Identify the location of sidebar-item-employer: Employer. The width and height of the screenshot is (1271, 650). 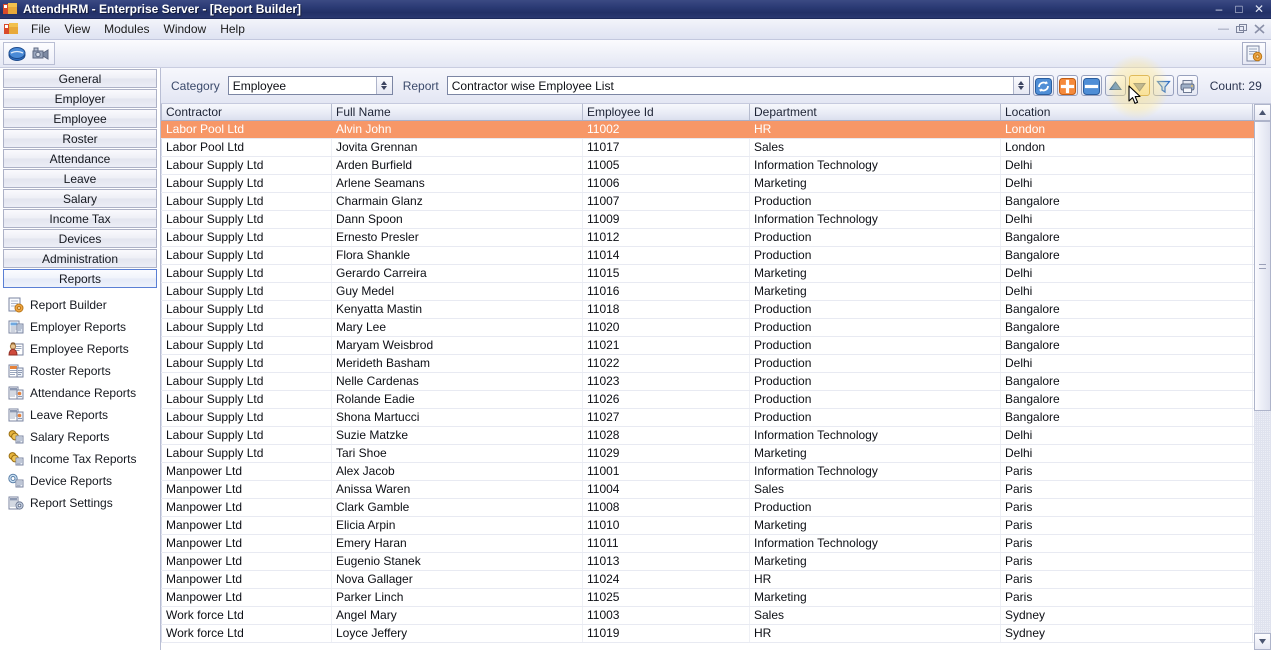
(80, 98).